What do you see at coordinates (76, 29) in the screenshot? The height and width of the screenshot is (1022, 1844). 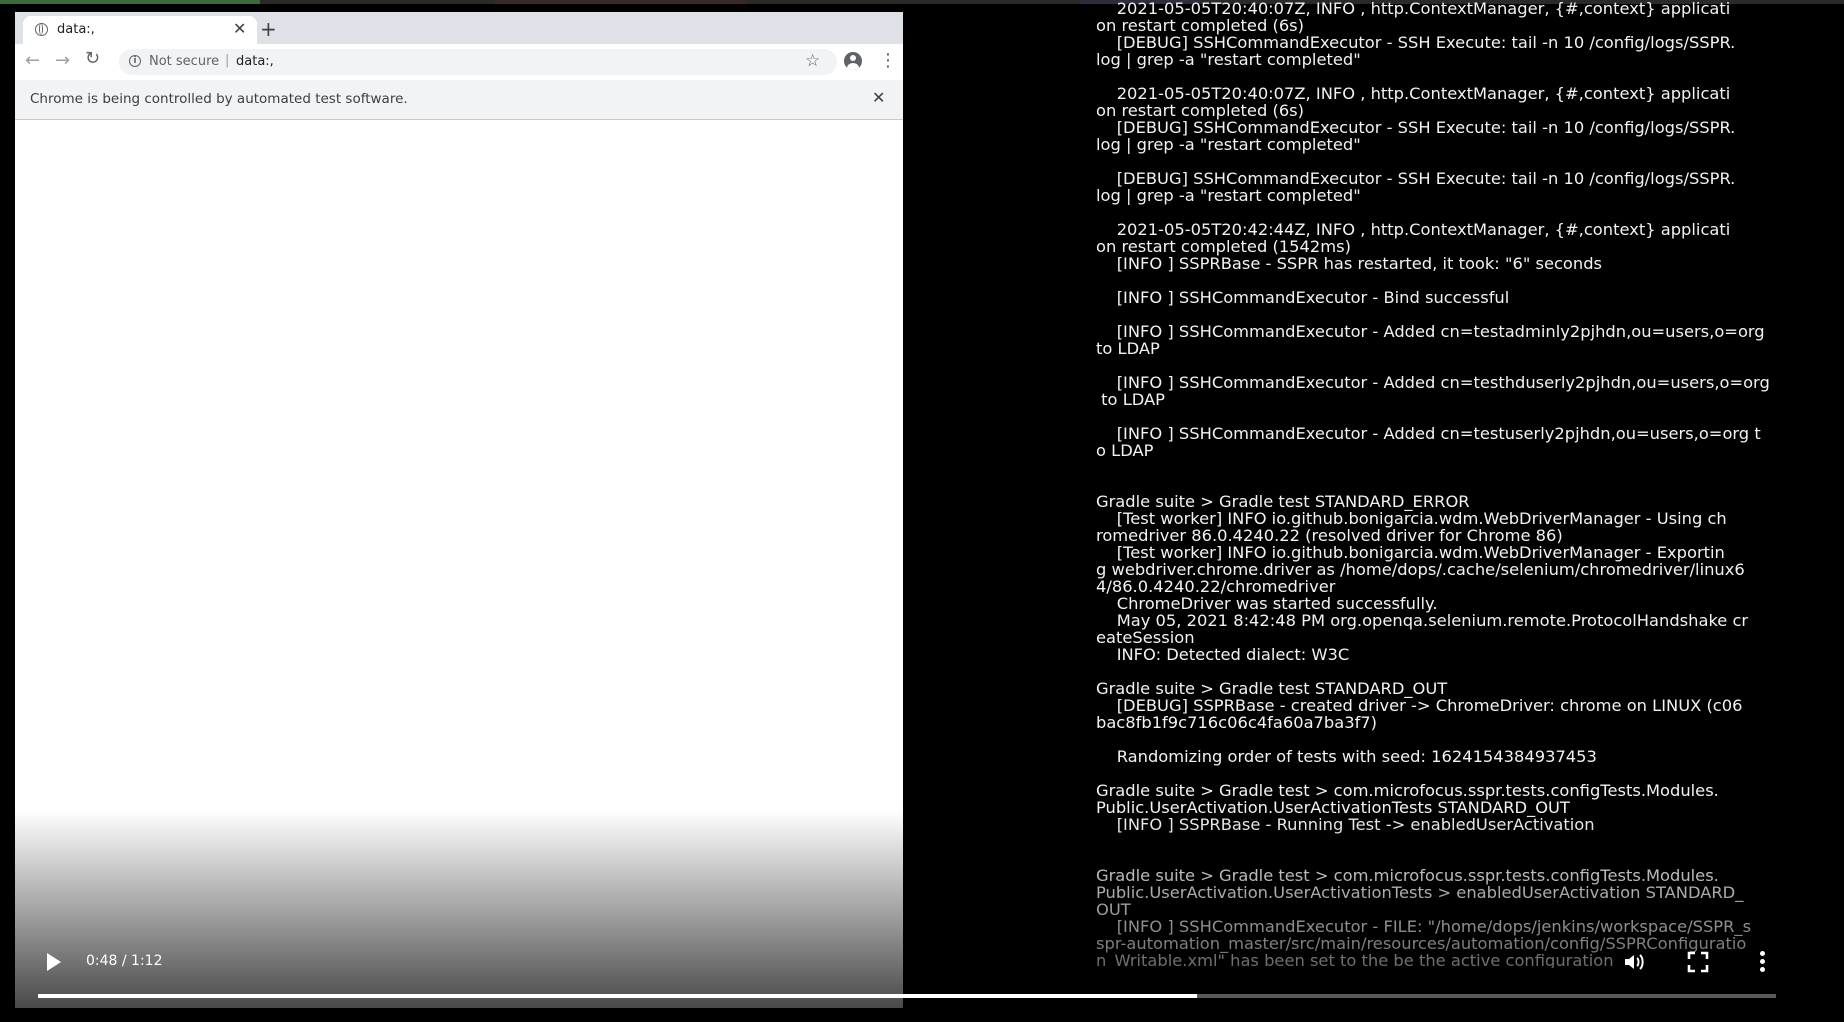 I see `tab-title: data:,` at bounding box center [76, 29].